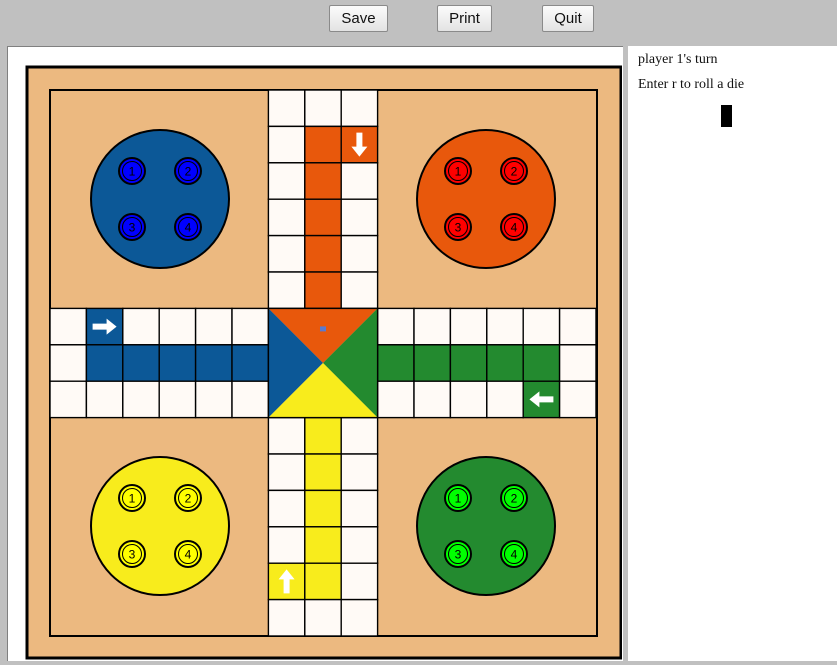  What do you see at coordinates (358, 18) in the screenshot?
I see `save-button: Save` at bounding box center [358, 18].